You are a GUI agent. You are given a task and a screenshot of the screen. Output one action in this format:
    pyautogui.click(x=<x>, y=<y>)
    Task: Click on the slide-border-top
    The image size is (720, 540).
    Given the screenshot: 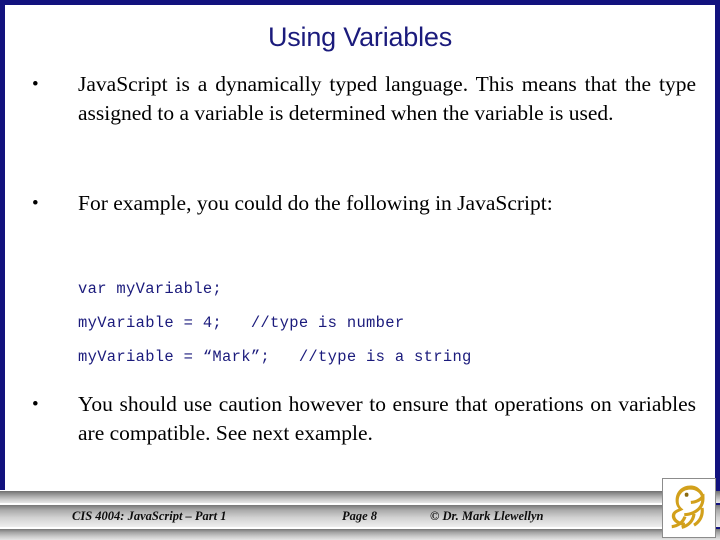 What is the action you would take?
    pyautogui.click(x=360, y=2)
    